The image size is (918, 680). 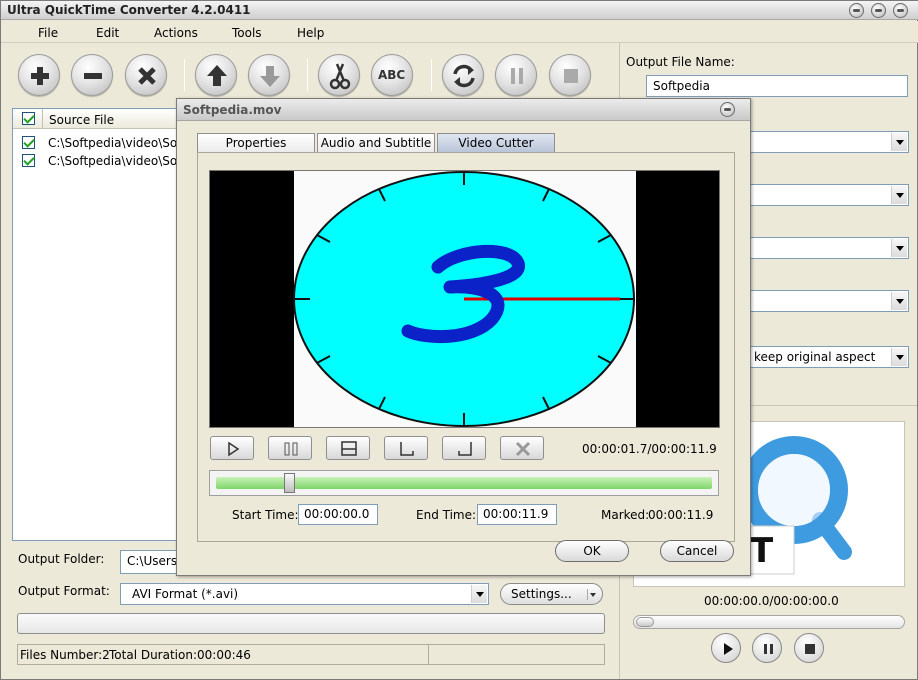 What do you see at coordinates (310, 33) in the screenshot?
I see `menu-help: Help` at bounding box center [310, 33].